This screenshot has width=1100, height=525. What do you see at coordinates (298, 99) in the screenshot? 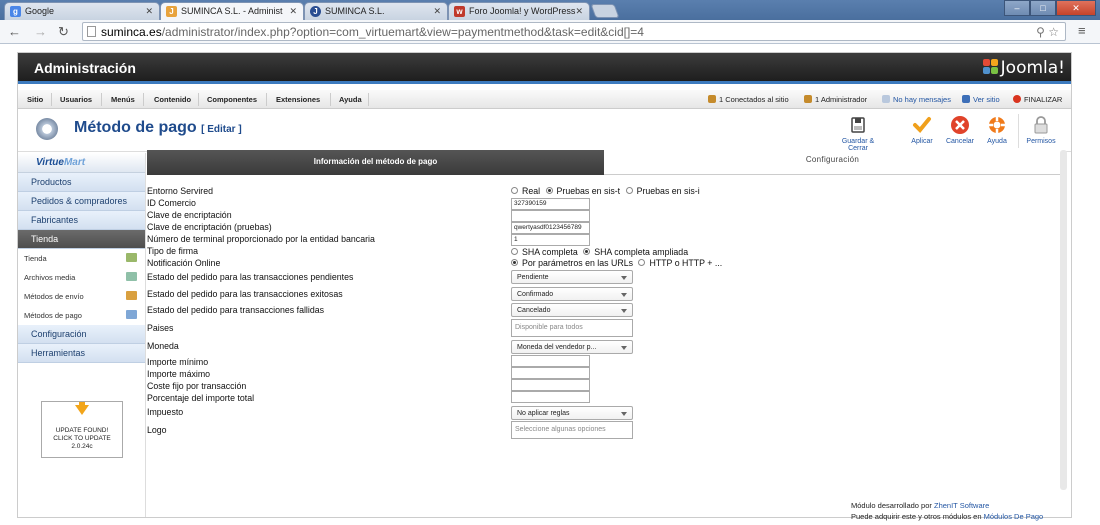
I see `menu-extensiones: Extensiones` at bounding box center [298, 99].